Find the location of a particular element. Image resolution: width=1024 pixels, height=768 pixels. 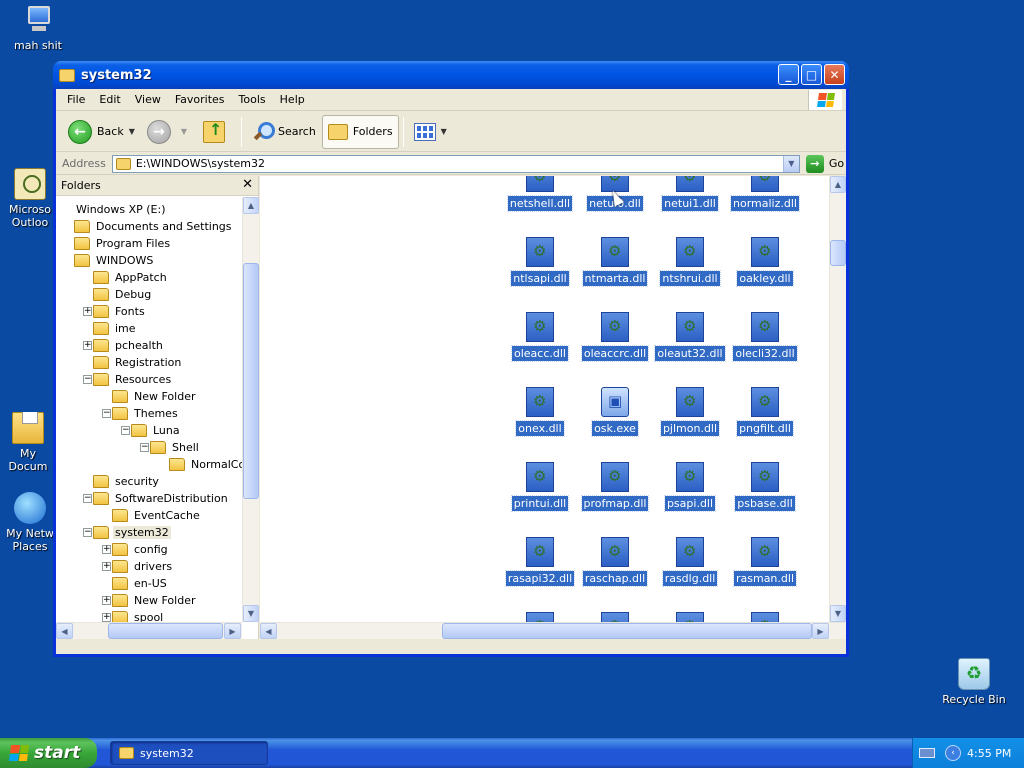

tree-item: Program Files is located at coordinates (123, 243).